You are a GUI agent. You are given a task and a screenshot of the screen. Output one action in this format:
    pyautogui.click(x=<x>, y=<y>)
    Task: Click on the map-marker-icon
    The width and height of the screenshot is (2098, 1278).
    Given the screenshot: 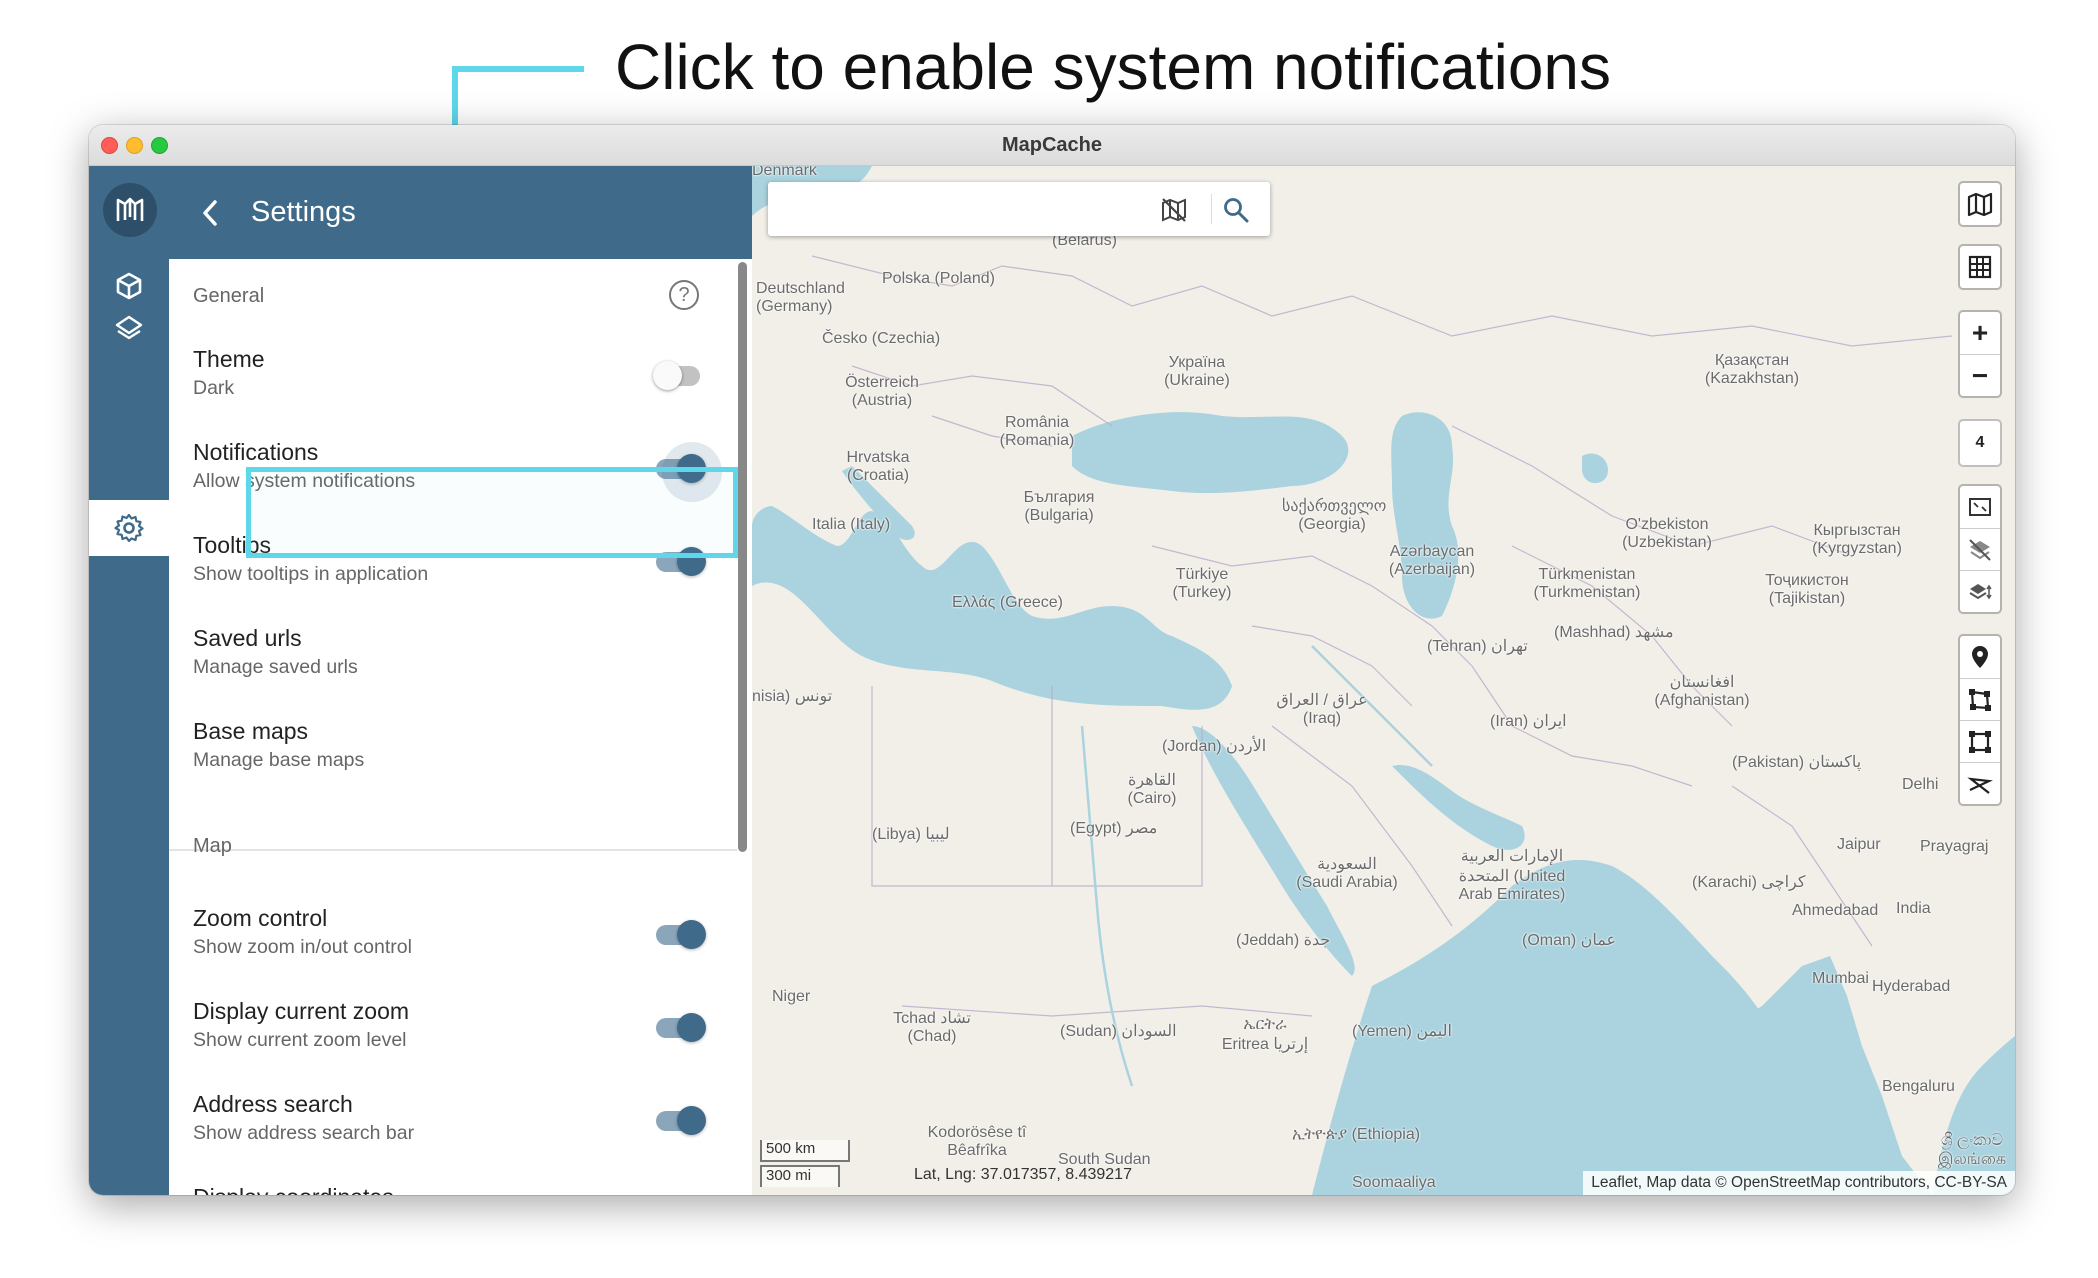 What is the action you would take?
    pyautogui.click(x=1980, y=657)
    